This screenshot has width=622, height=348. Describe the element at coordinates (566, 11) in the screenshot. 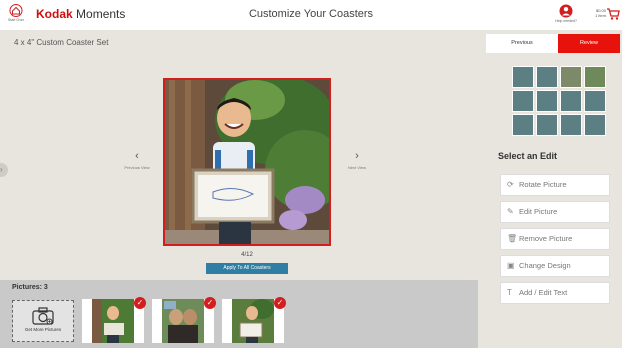

I see `help-person-icon` at that location.